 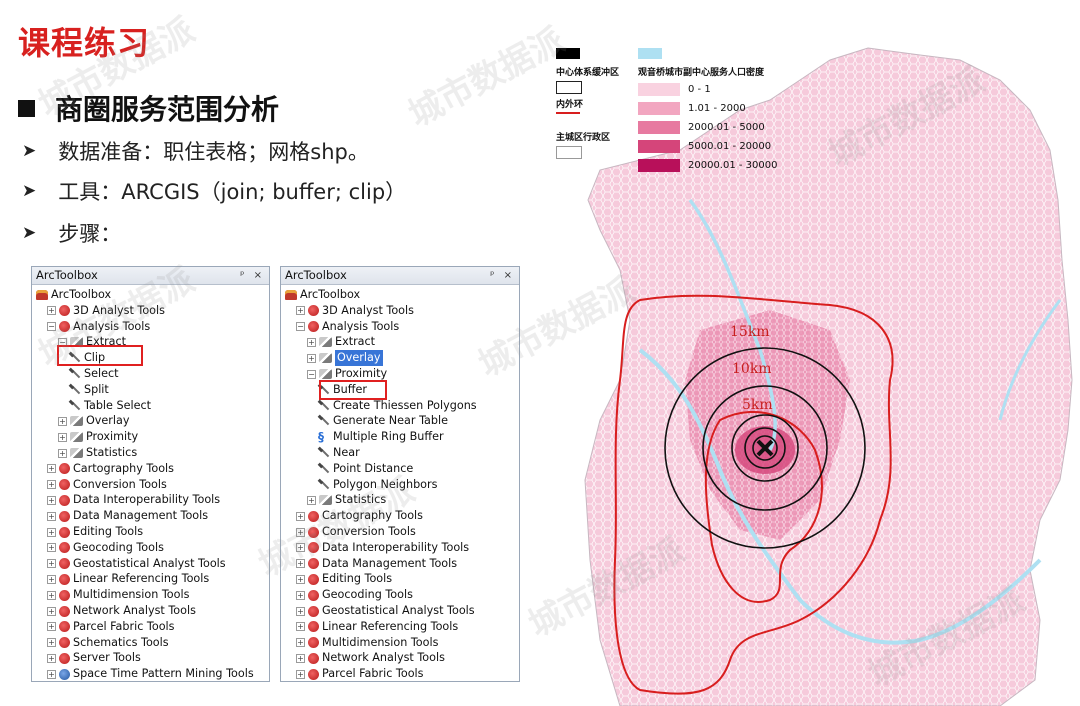 What do you see at coordinates (75, 374) in the screenshot?
I see `tool-icon` at bounding box center [75, 374].